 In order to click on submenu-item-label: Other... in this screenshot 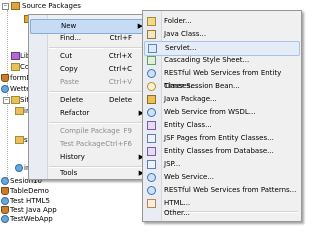, I will do `click(177, 213)`.